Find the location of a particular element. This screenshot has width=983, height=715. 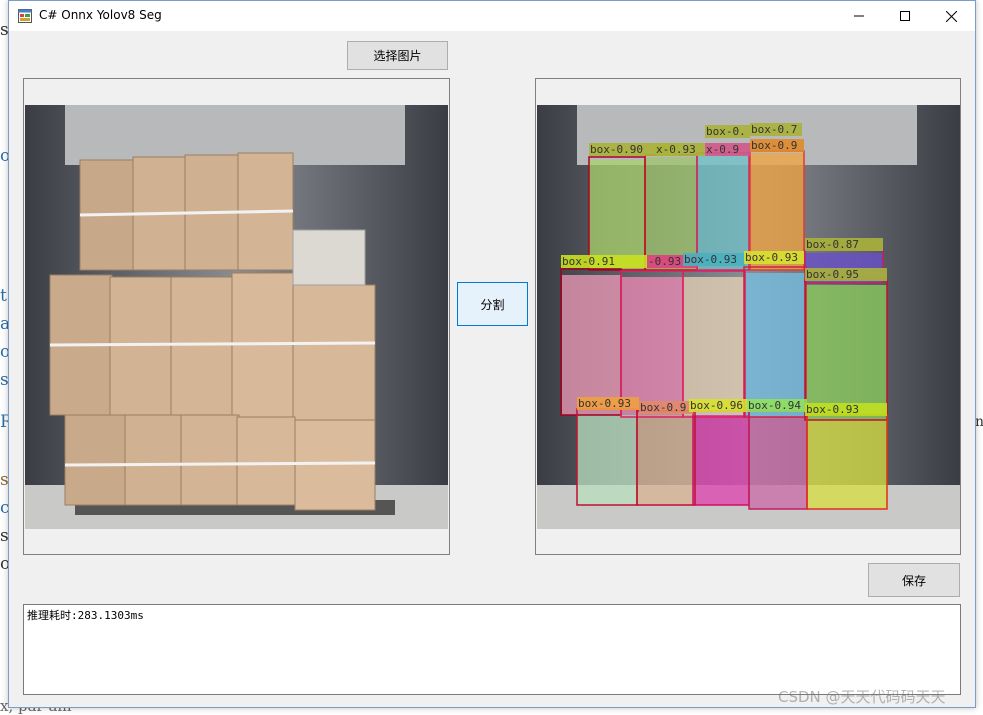

maximize-button is located at coordinates (905, 16).